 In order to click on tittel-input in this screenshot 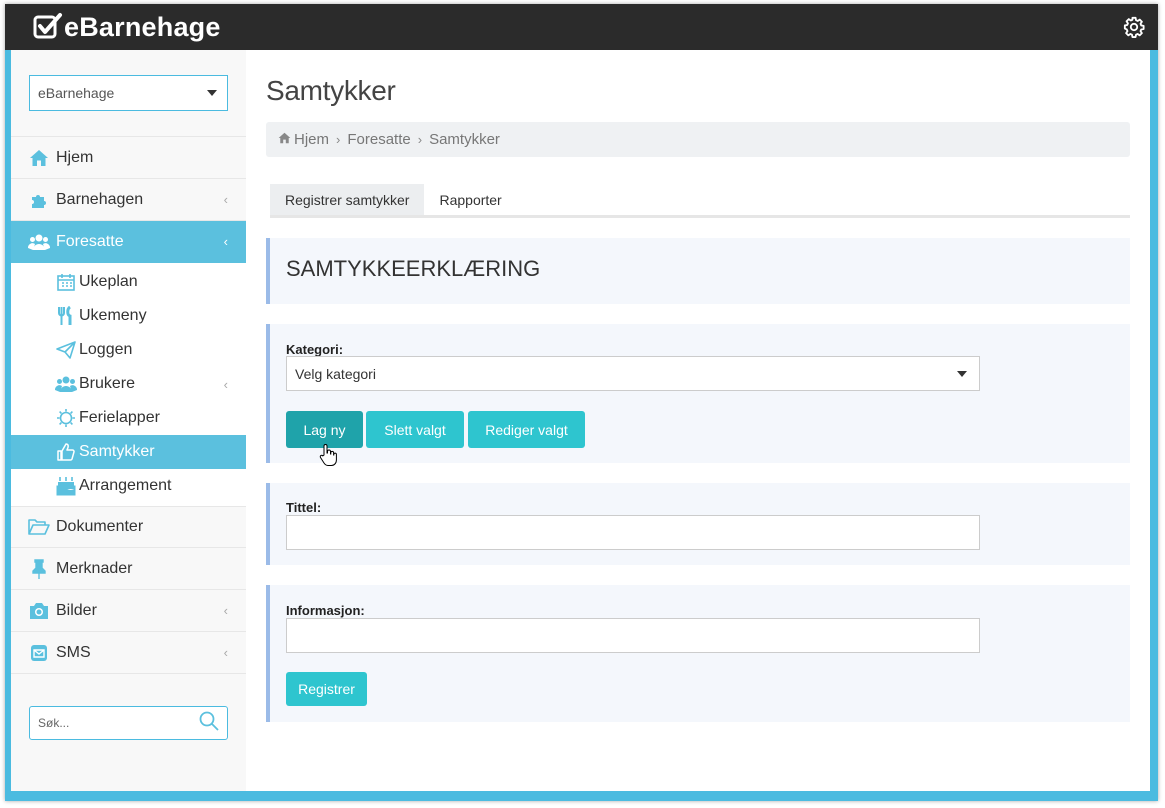, I will do `click(631, 532)`.